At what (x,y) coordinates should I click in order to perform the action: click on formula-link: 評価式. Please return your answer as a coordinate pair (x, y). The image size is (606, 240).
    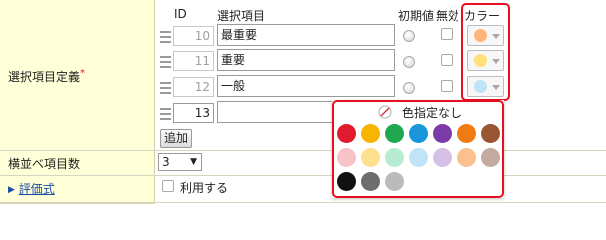
    Looking at the image, I should click on (37, 189).